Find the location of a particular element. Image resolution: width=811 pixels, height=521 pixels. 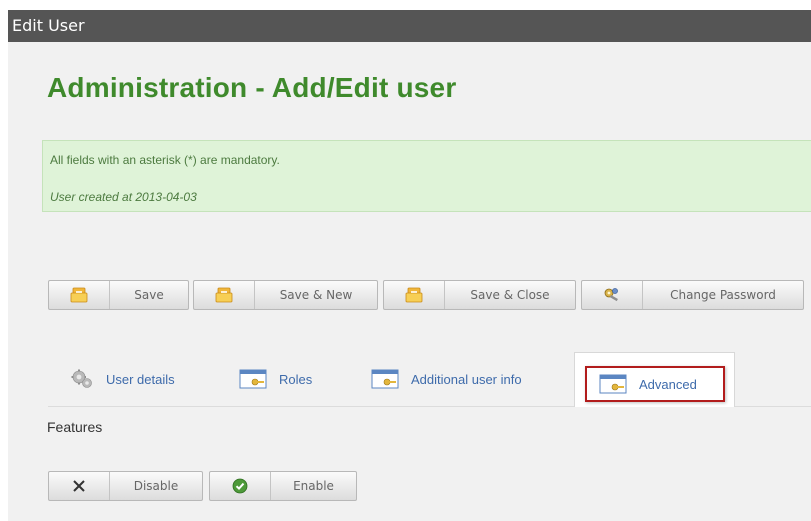

tab-additional-user-info: Additional user info is located at coordinates (446, 379).